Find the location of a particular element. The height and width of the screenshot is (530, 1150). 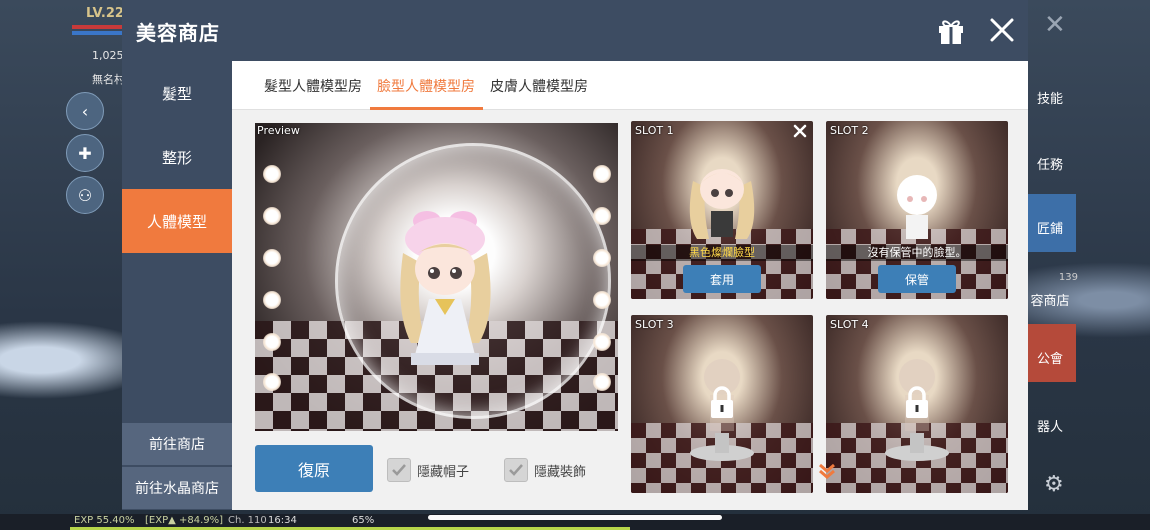

settings-gear-icon: ⚙ is located at coordinates (1054, 484).